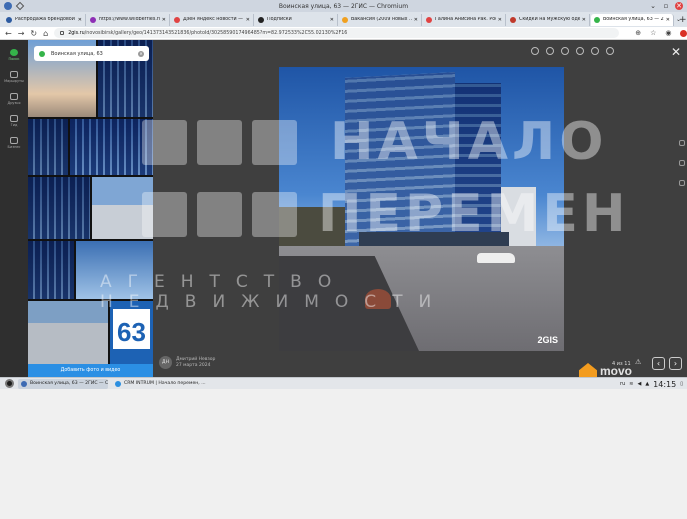  I want to click on business-icon, so click(14, 140).